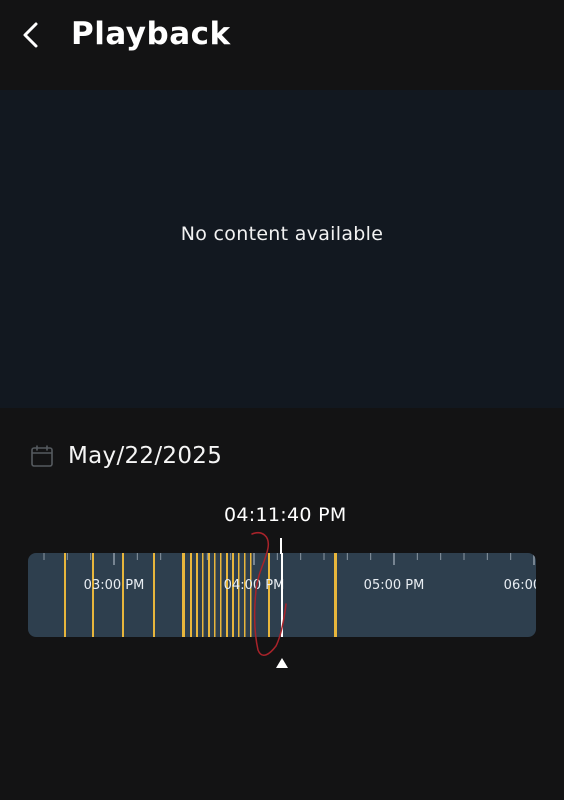 This screenshot has height=800, width=564. I want to click on playhead-triangle-icon, so click(282, 663).